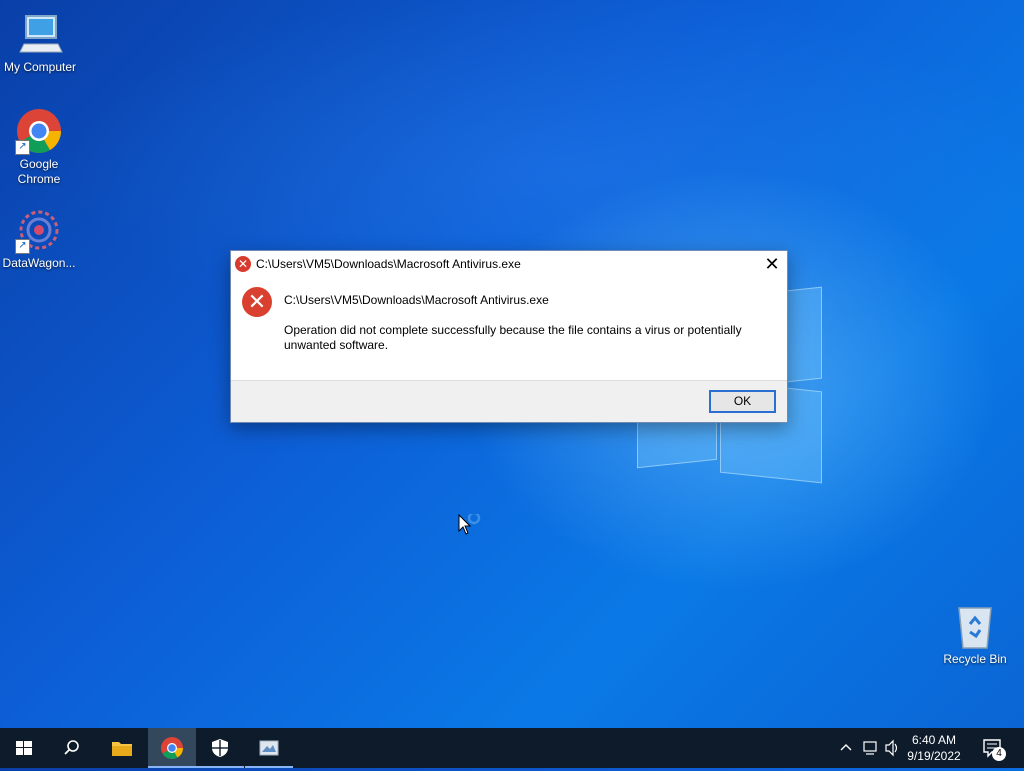 This screenshot has width=1024, height=771. I want to click on file-explorer-icon, so click(122, 749).